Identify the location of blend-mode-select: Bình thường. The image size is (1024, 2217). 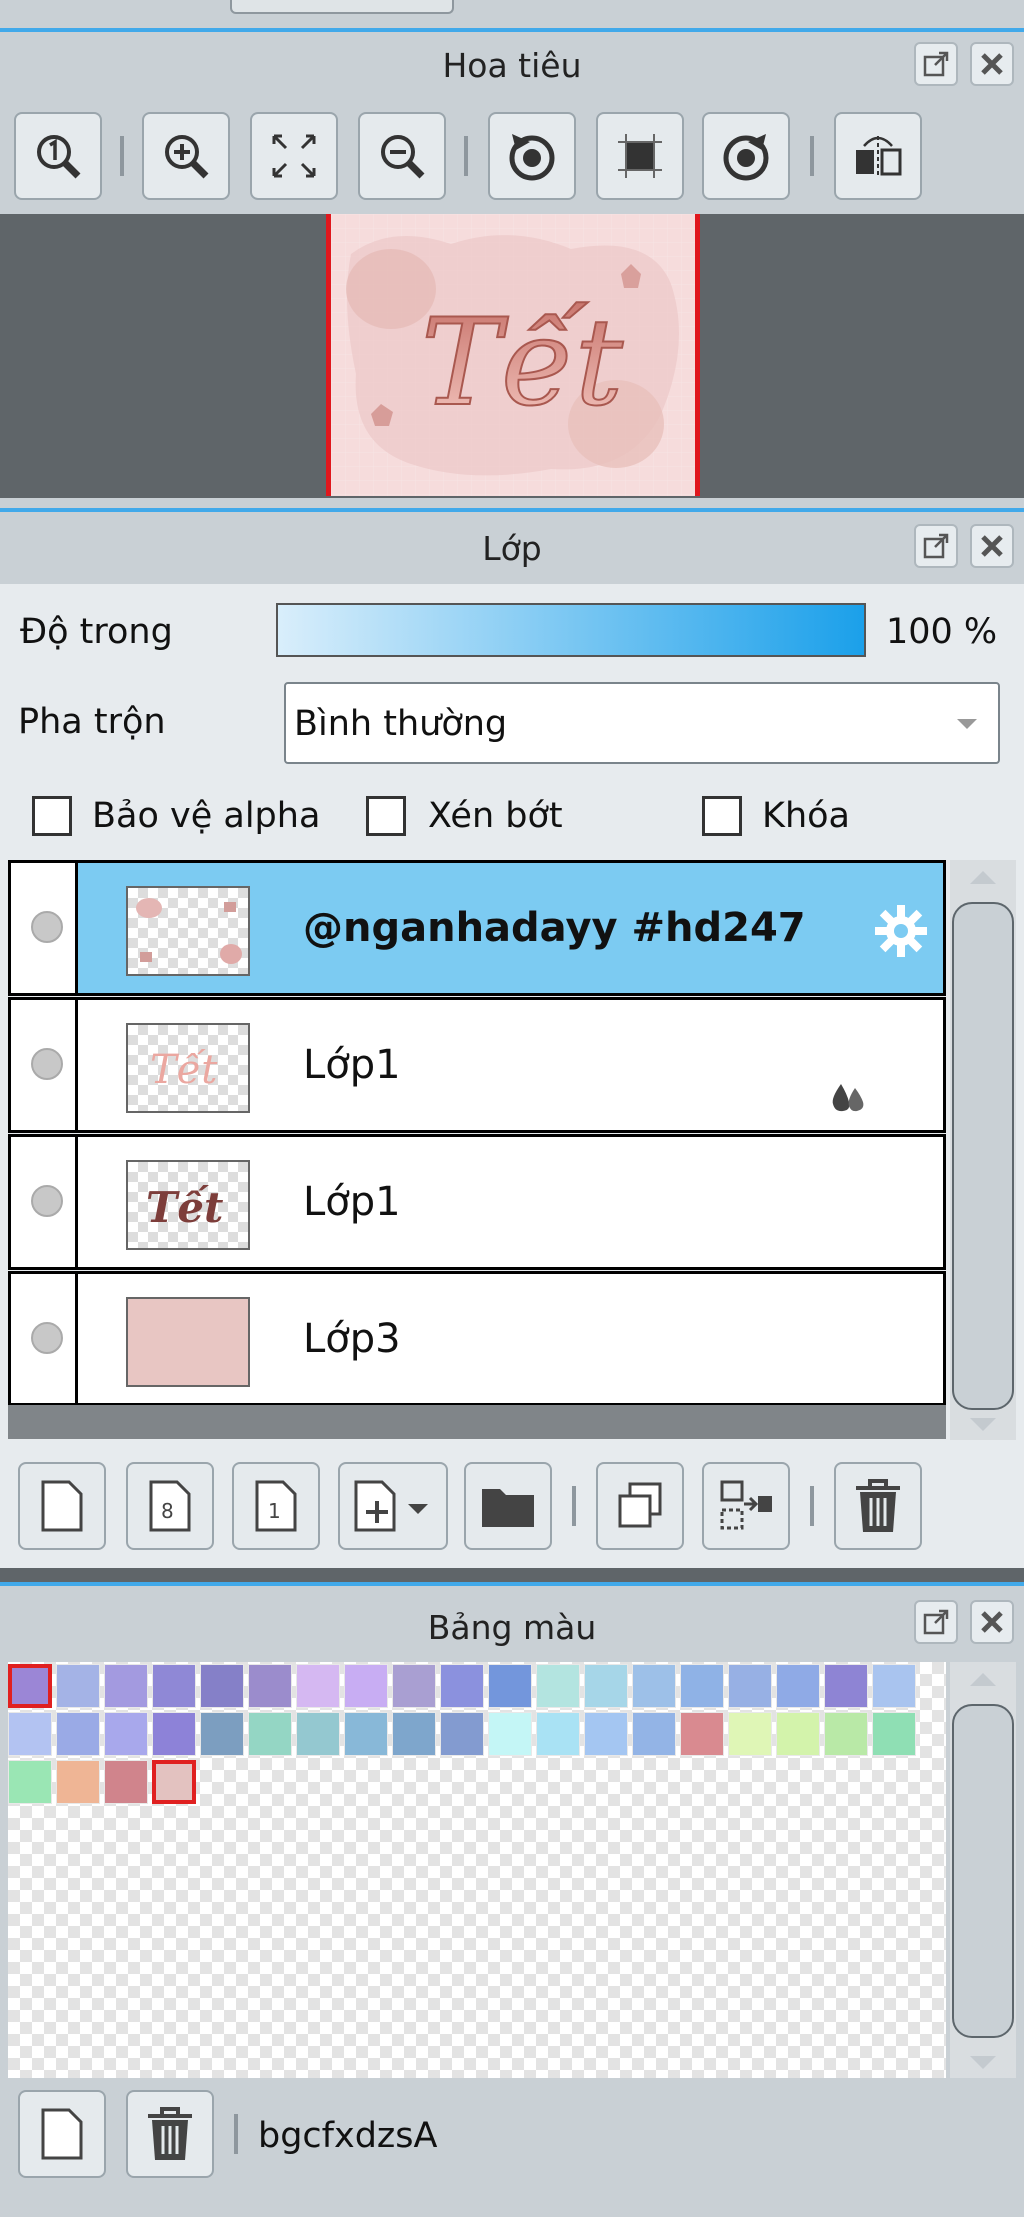
(642, 723).